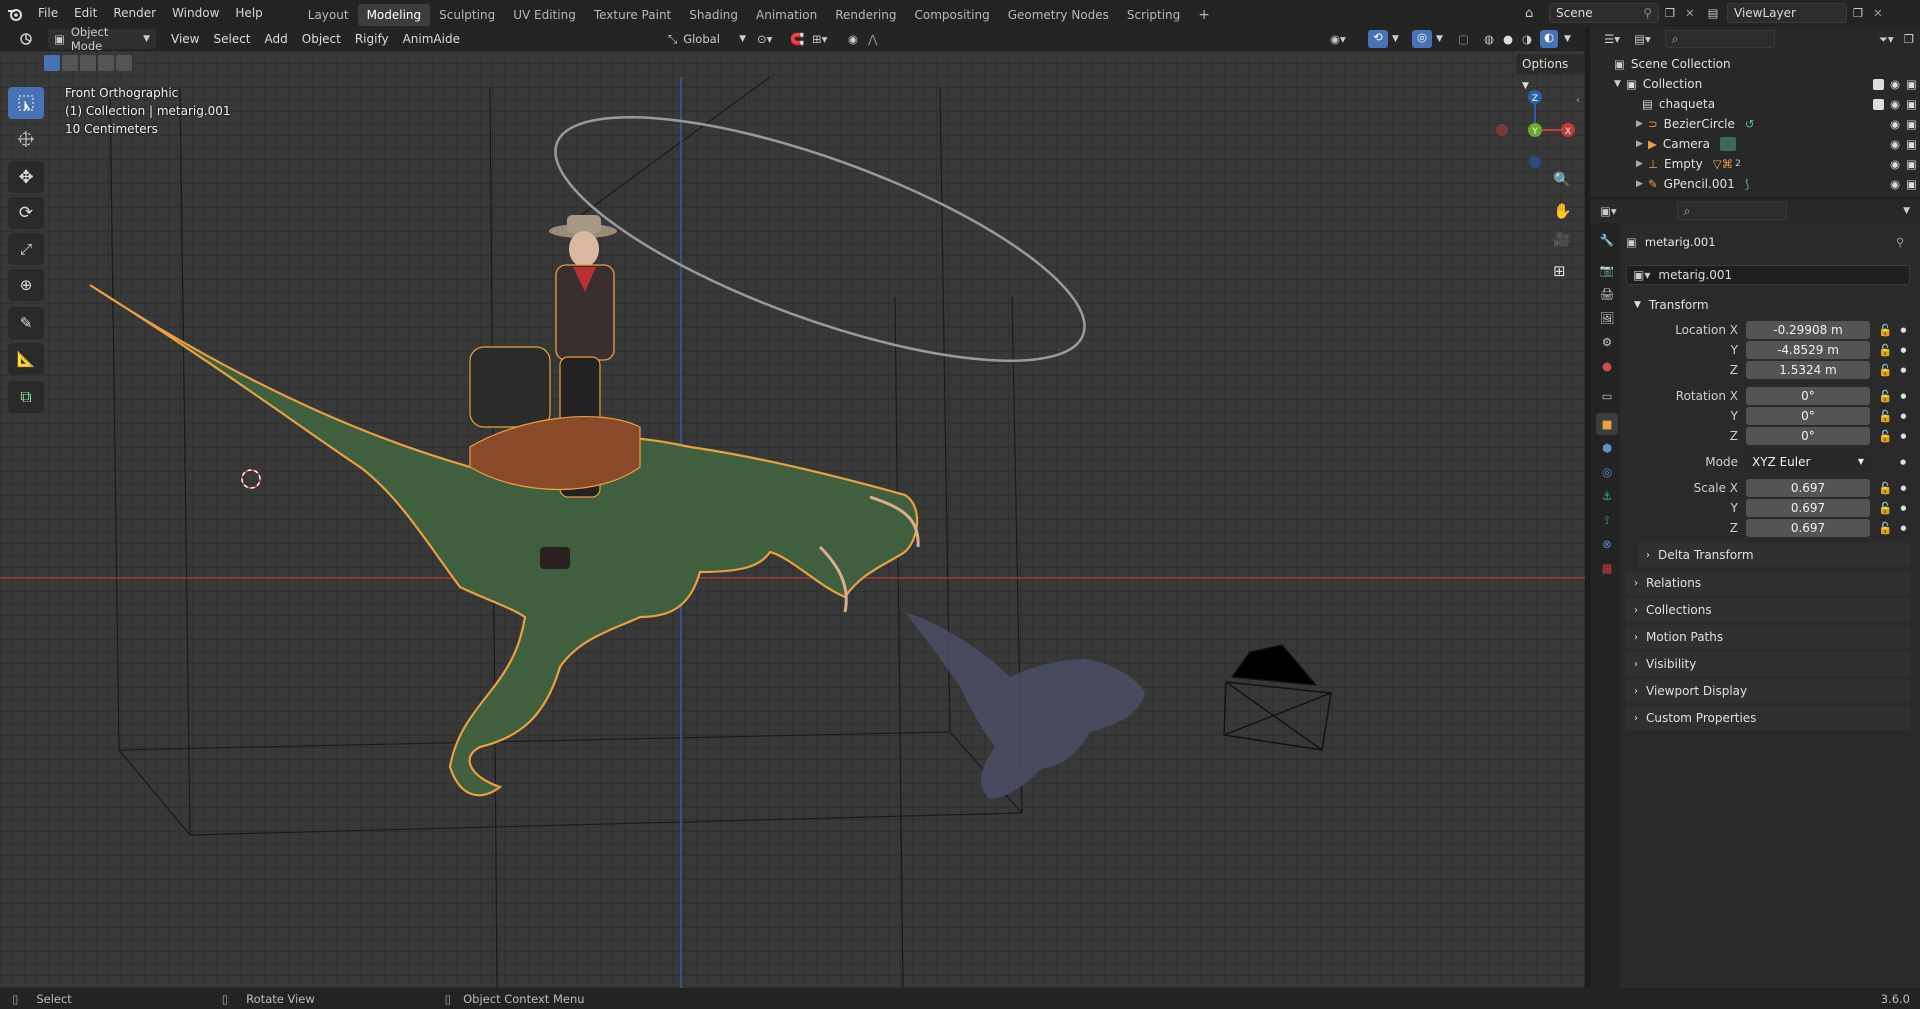  Describe the element at coordinates (1439, 39) in the screenshot. I see `overlay-dropdown-icon: ▼` at that location.